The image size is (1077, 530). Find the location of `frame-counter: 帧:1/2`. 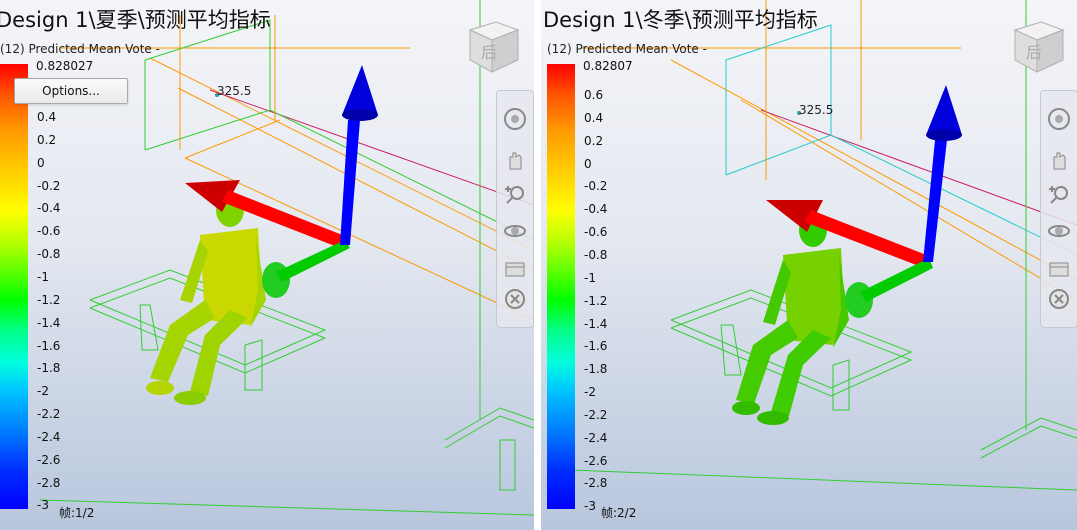

frame-counter: 帧:1/2 is located at coordinates (77, 513).